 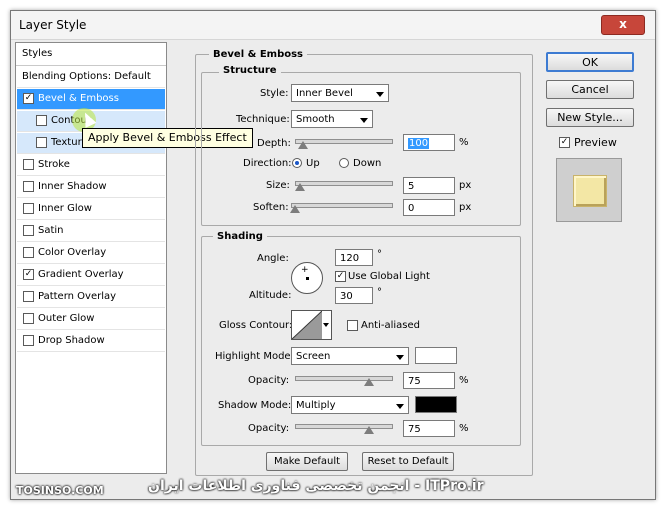 I want to click on crosshair-icon: +, so click(x=305, y=270).